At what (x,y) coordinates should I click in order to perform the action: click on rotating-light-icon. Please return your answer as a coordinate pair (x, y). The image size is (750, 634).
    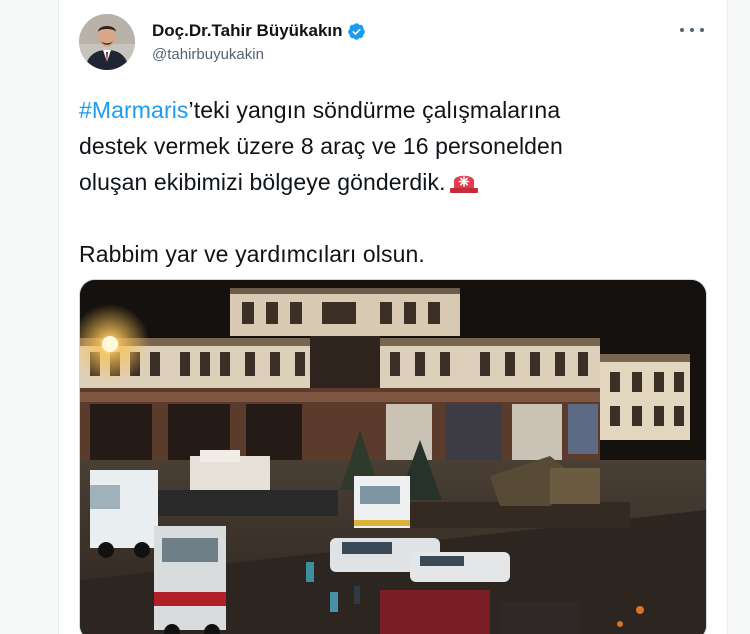
    Looking at the image, I should click on (464, 181).